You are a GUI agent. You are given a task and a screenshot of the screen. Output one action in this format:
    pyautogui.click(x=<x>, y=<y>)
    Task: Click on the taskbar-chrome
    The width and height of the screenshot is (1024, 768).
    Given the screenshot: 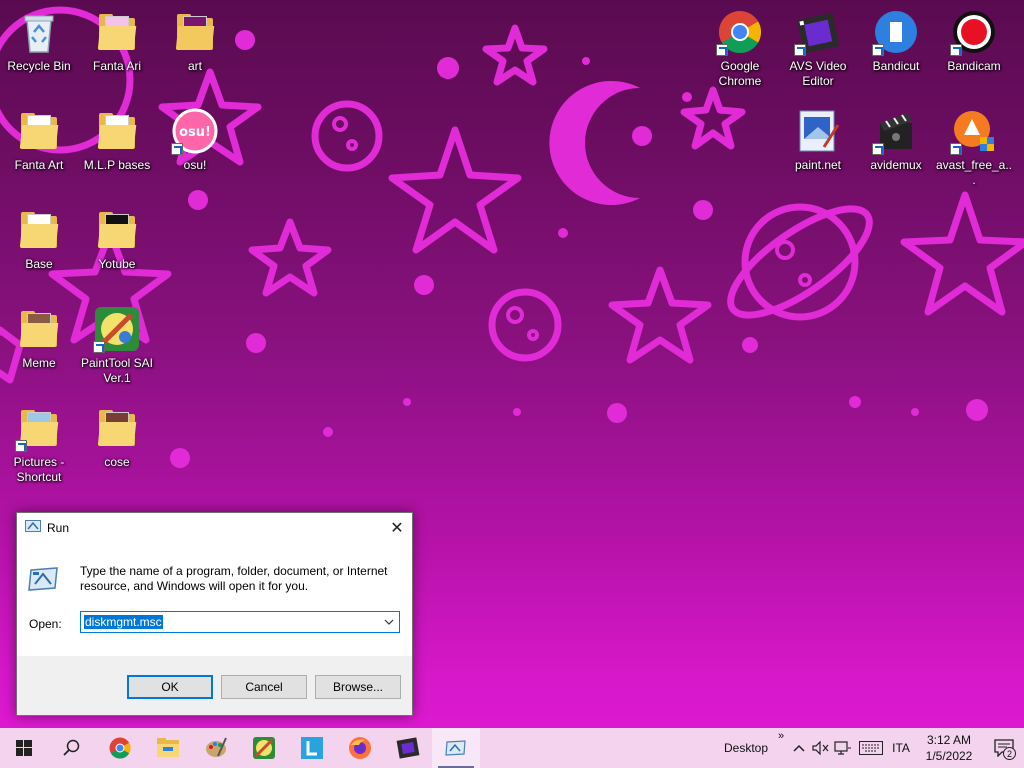 What is the action you would take?
    pyautogui.click(x=120, y=748)
    